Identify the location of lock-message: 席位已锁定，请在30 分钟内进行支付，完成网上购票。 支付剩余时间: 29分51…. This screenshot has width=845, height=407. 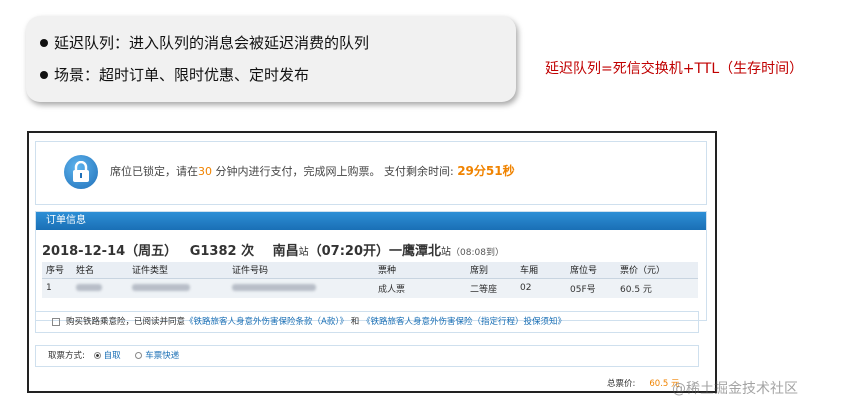
(312, 171).